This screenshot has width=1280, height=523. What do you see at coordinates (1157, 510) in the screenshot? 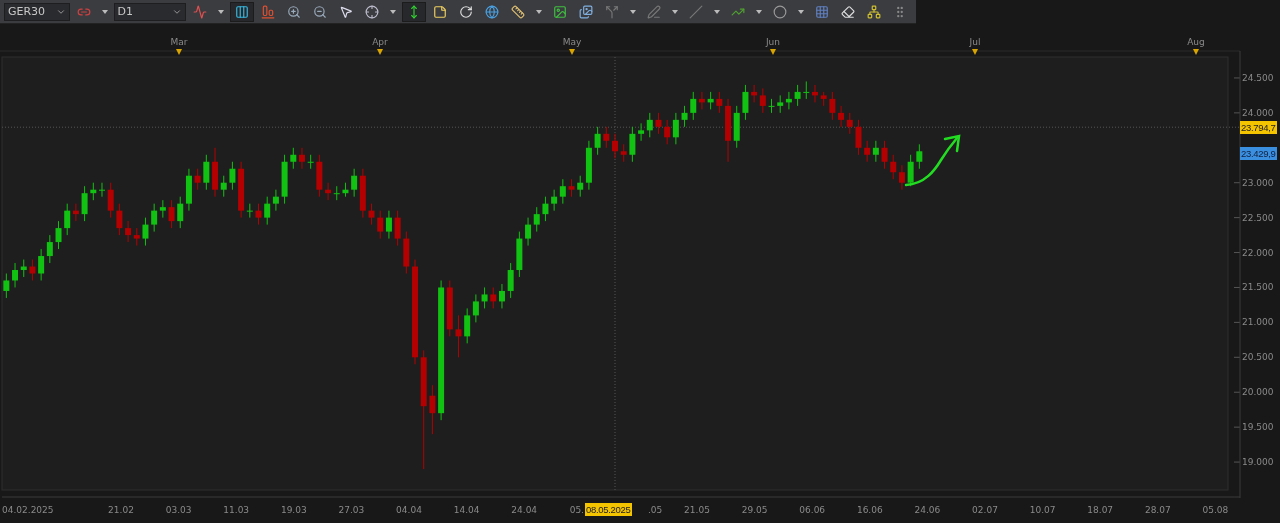
I see `date-label: 28.07` at bounding box center [1157, 510].